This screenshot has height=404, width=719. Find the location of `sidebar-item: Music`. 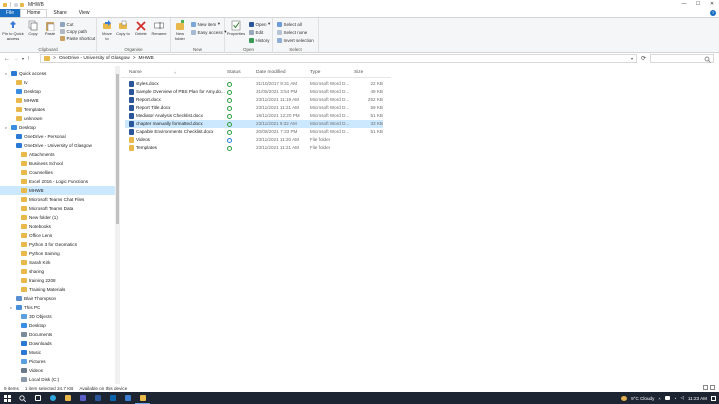

sidebar-item: Music is located at coordinates (57, 352).